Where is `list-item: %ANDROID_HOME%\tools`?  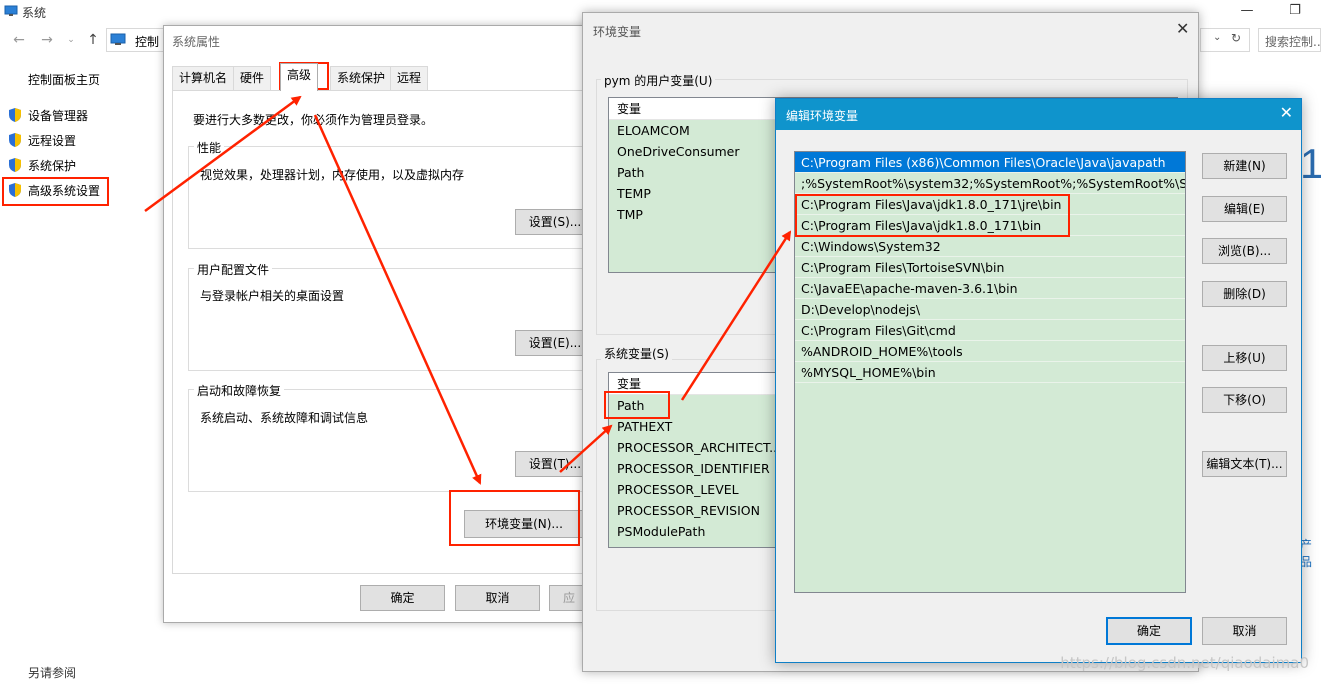 list-item: %ANDROID_HOME%\tools is located at coordinates (990, 351).